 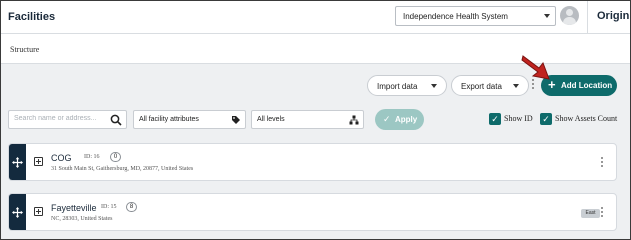 I want to click on search-input, so click(x=59, y=118).